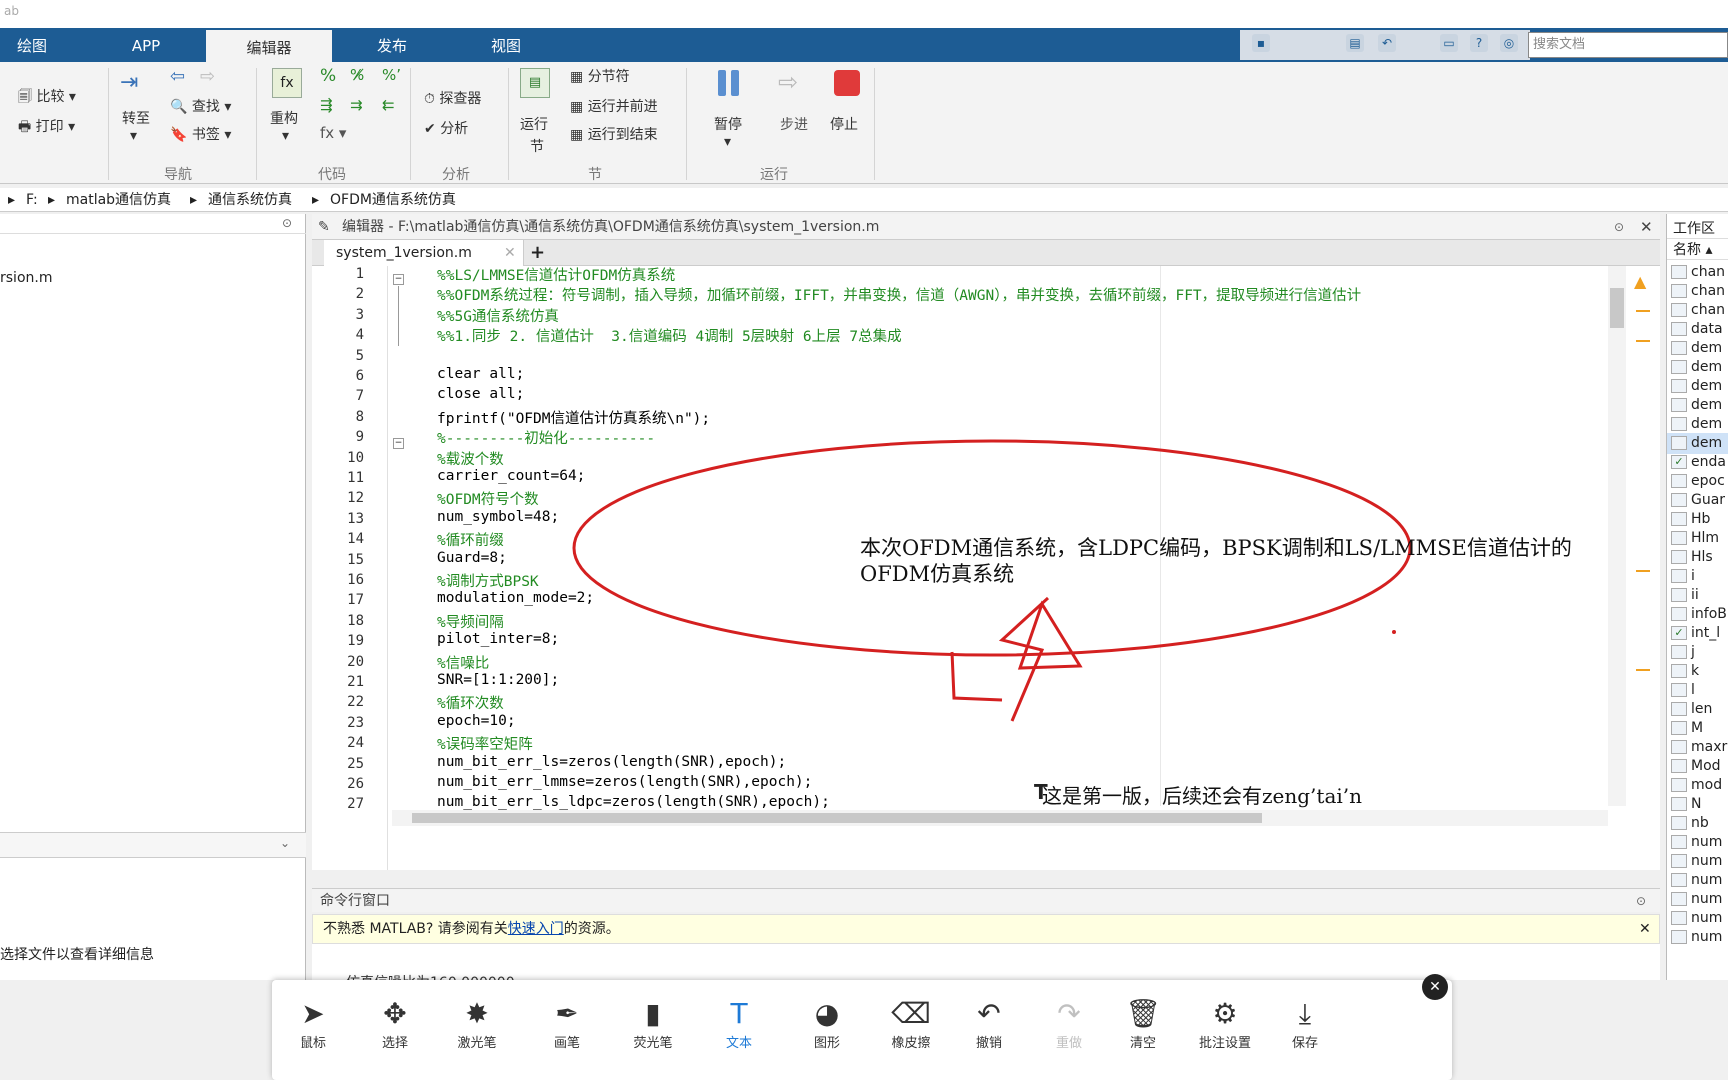 This screenshot has width=1728, height=1080. What do you see at coordinates (392, 45) in the screenshot?
I see `tab-publish: 发布` at bounding box center [392, 45].